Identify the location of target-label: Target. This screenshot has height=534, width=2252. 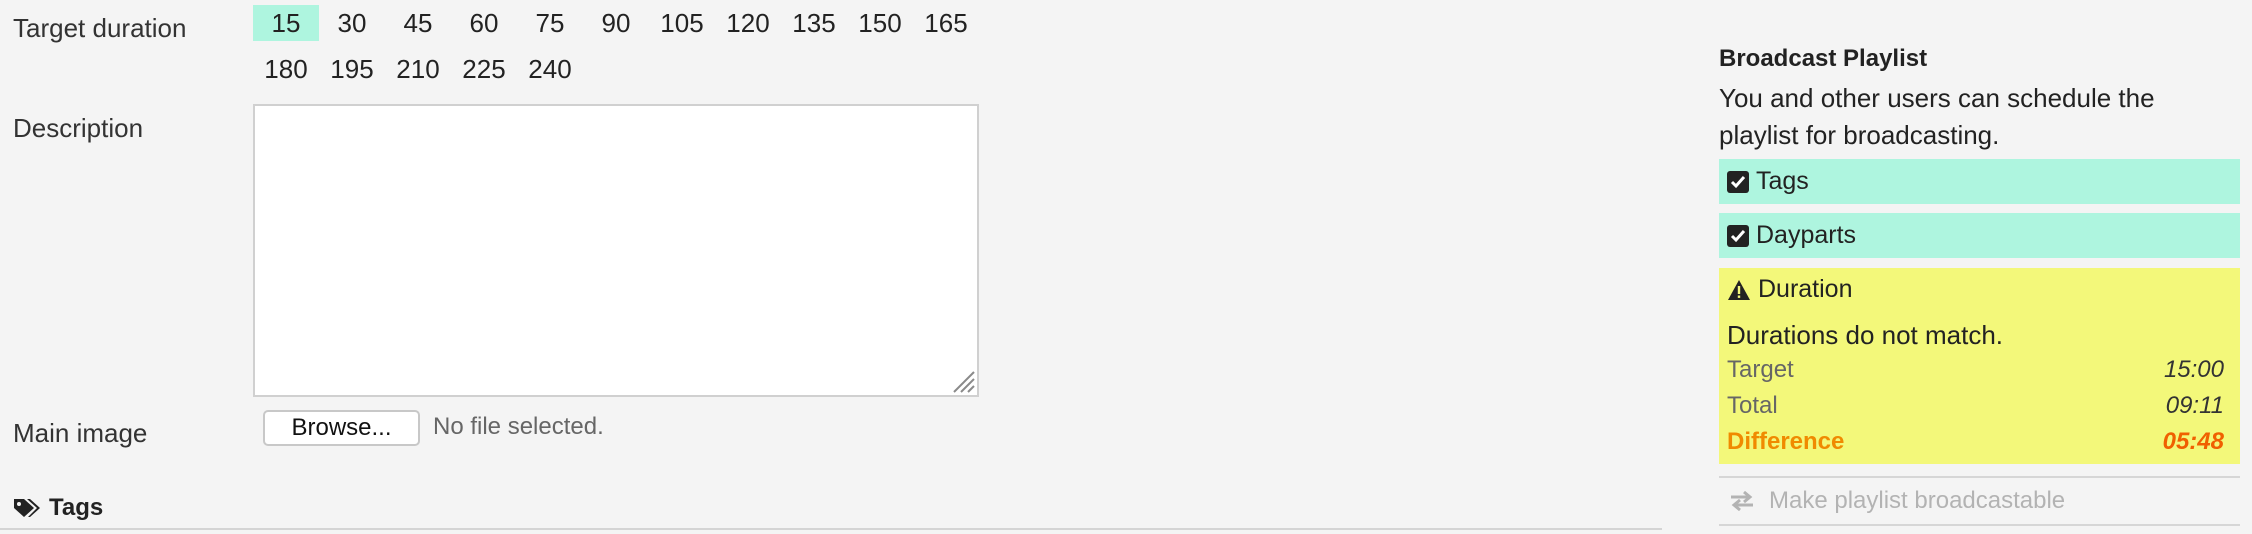
(1760, 369).